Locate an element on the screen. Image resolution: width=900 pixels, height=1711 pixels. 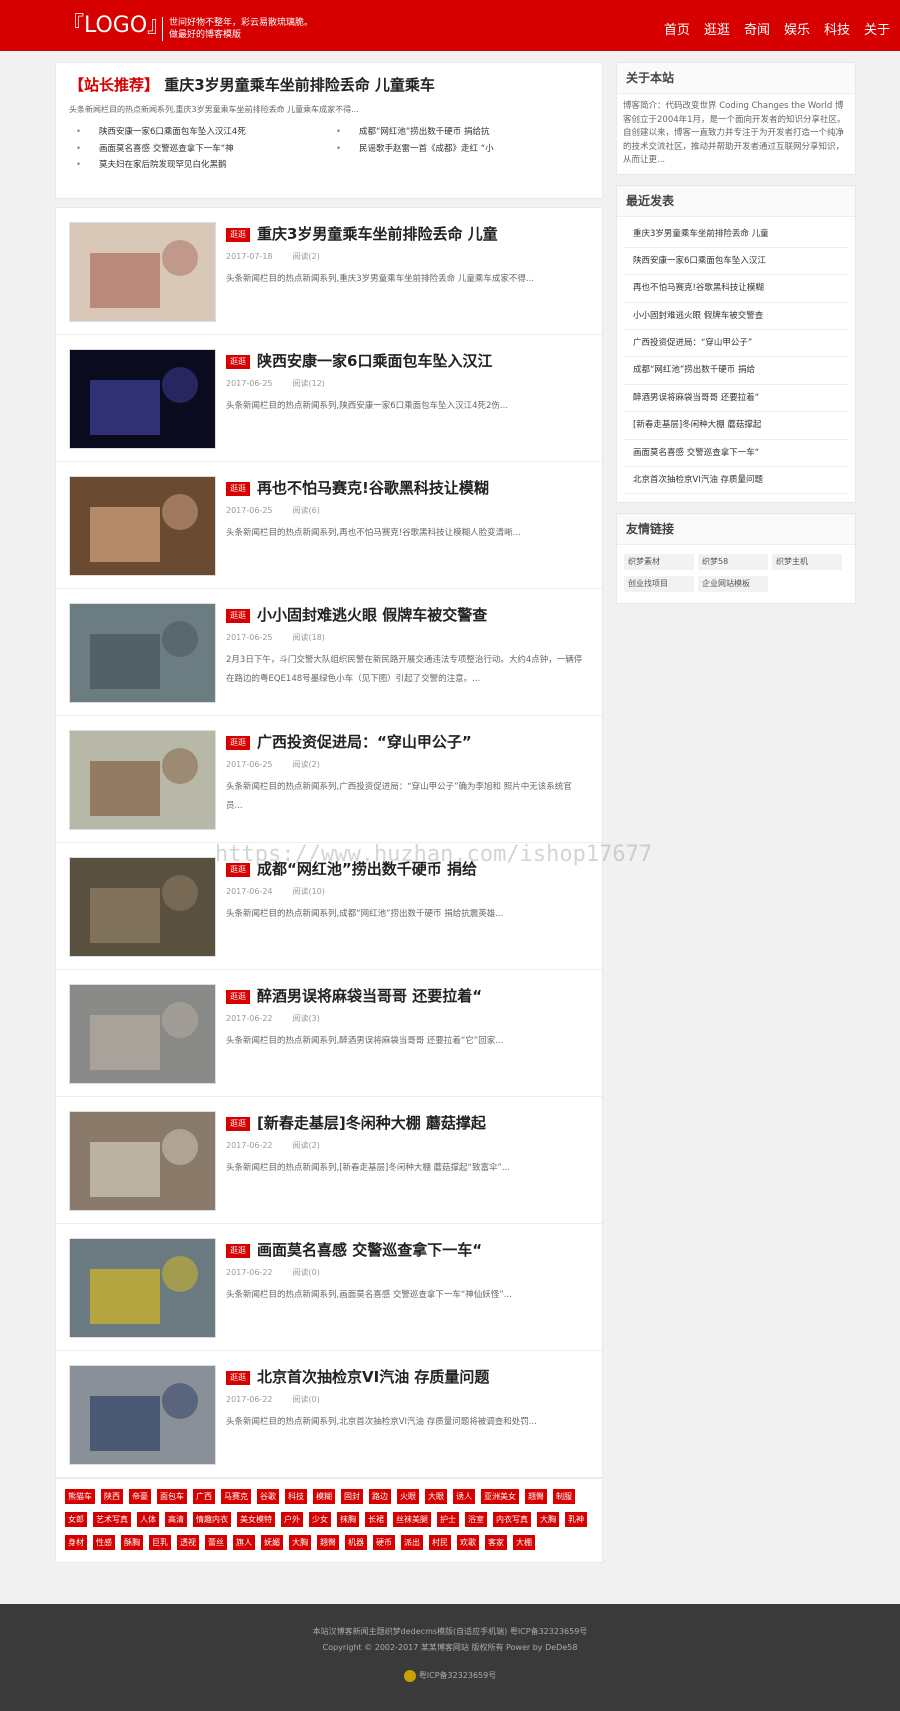
tag-link: 酥胸 is located at coordinates (132, 1542).